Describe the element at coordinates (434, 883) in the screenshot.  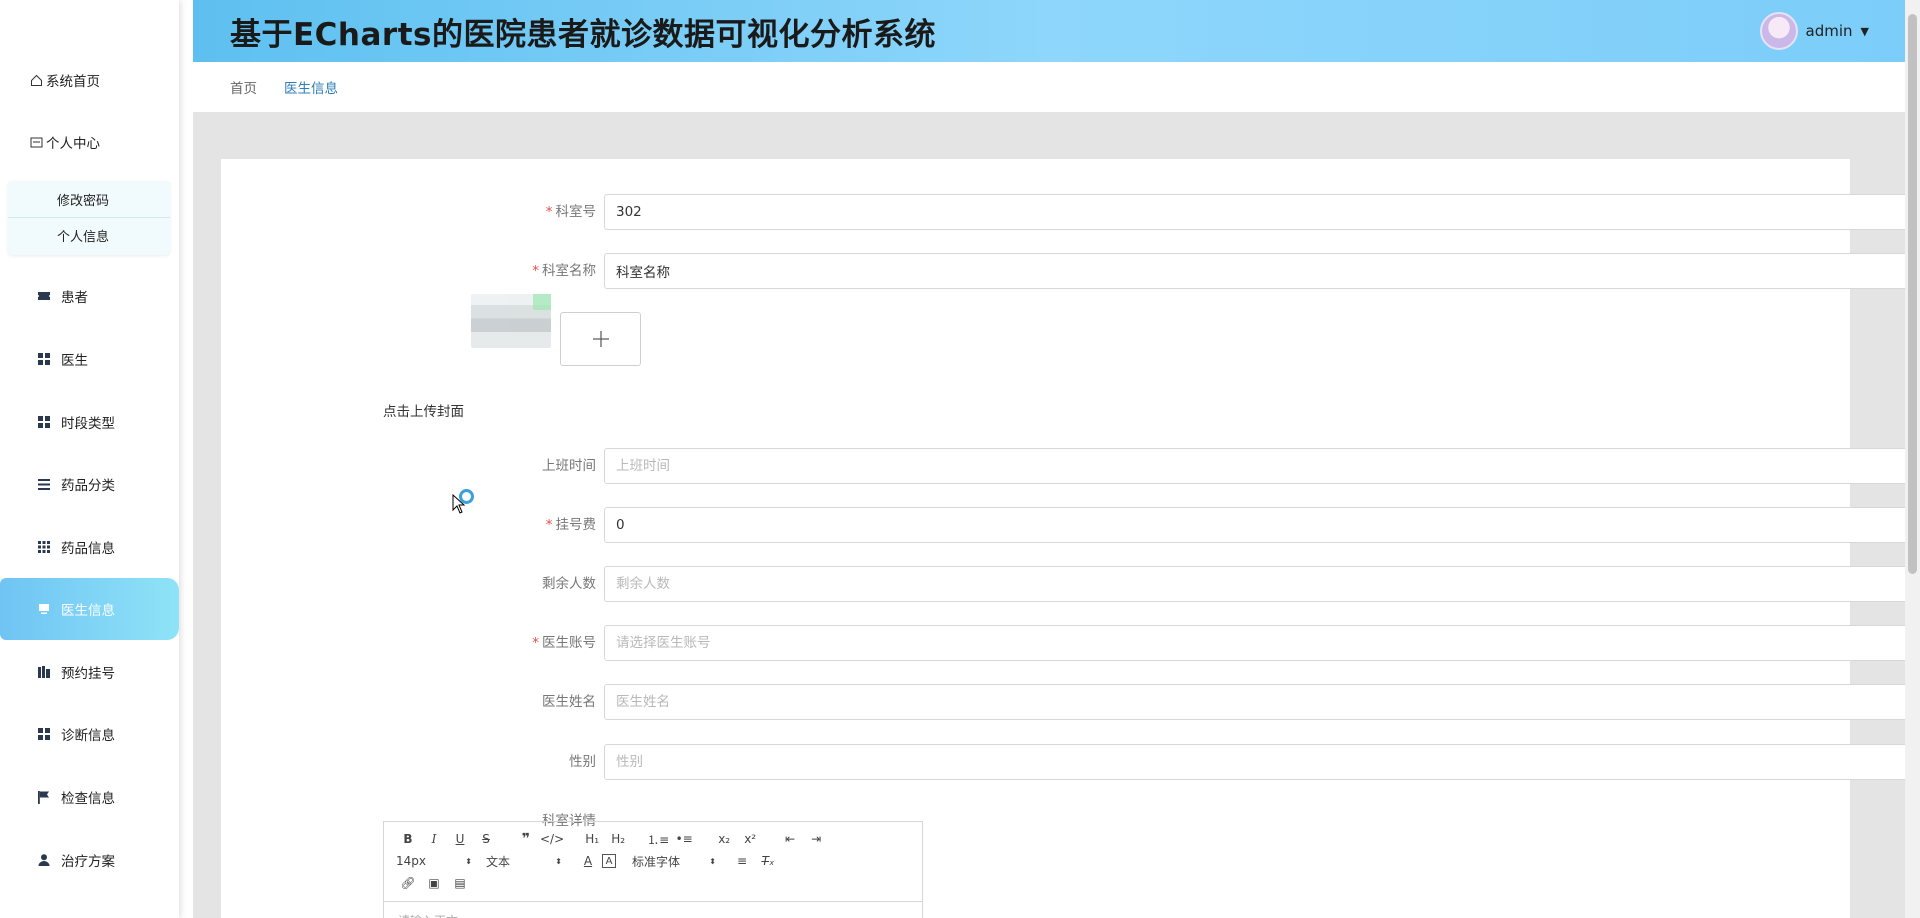
I see `image-icon: ▣` at that location.